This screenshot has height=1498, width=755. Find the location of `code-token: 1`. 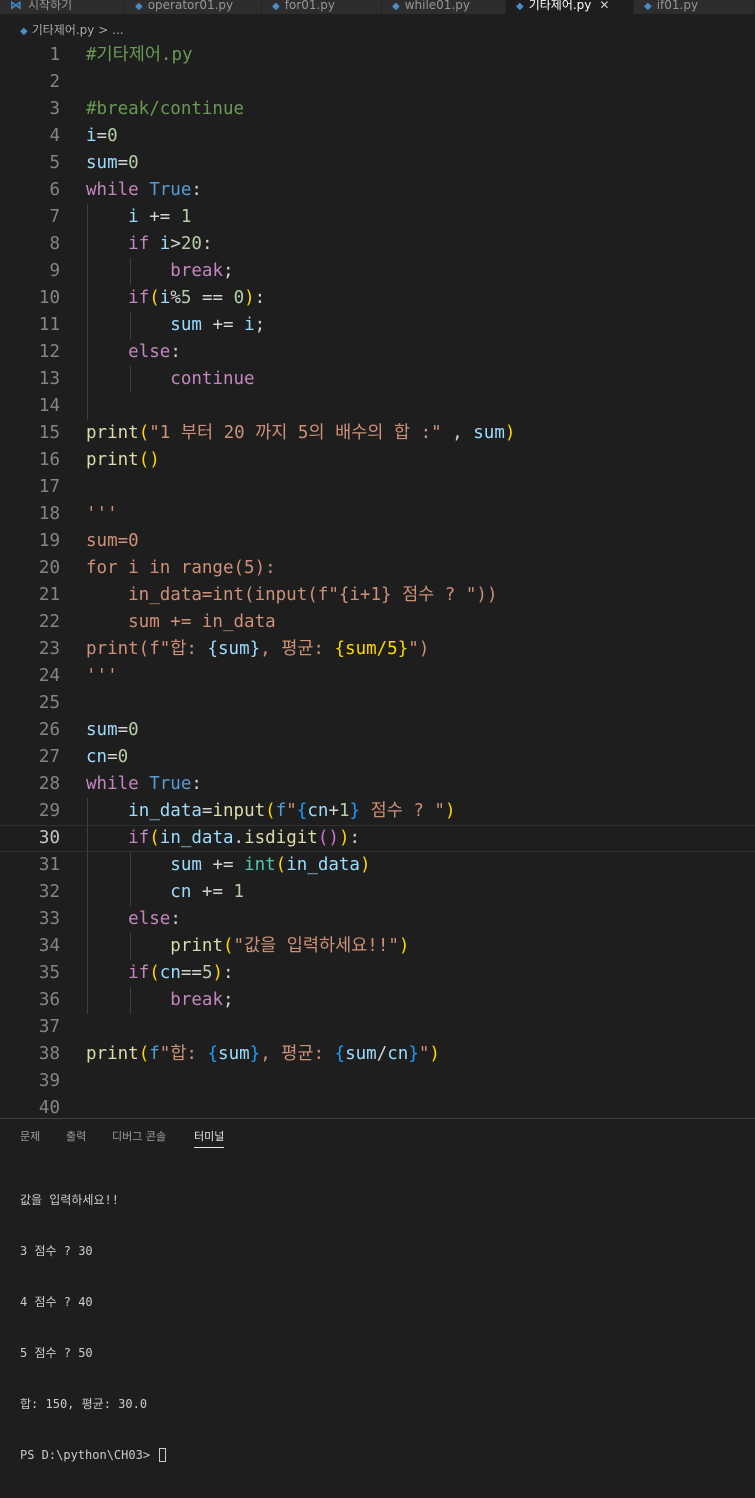

code-token: 1 is located at coordinates (239, 892).